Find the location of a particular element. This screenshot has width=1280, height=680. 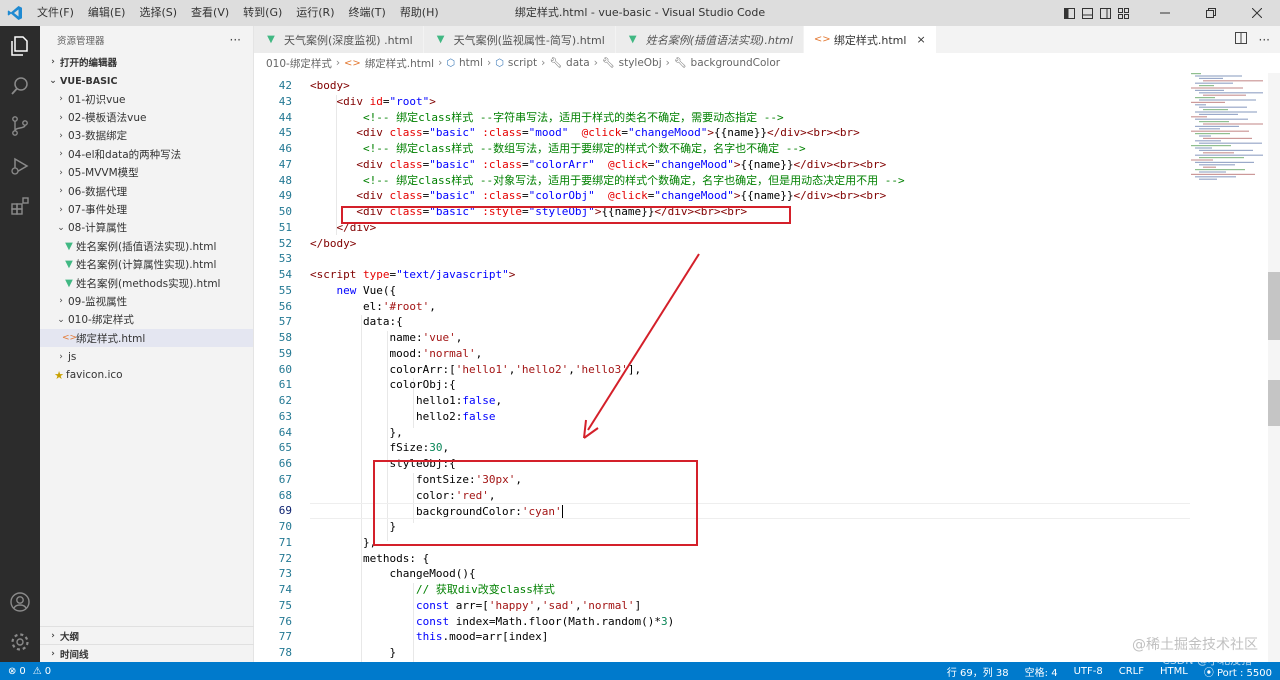

outline-section: › 大纲 is located at coordinates (147, 635).